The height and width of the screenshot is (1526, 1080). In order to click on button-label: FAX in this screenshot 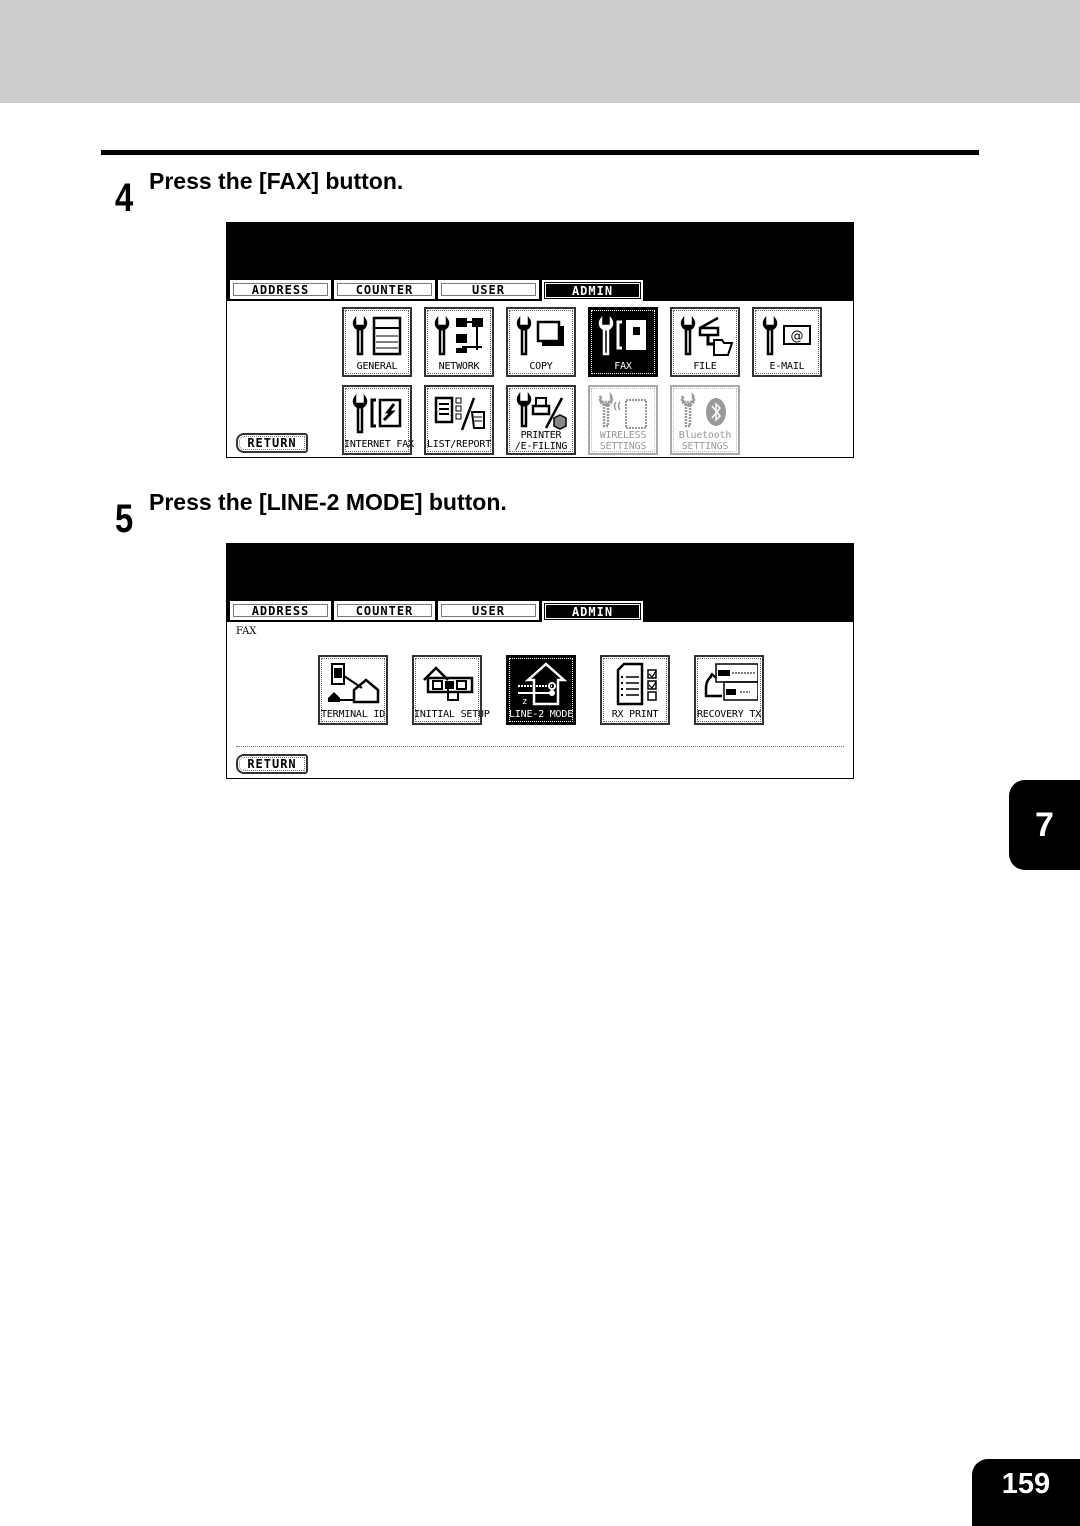, I will do `click(623, 366)`.